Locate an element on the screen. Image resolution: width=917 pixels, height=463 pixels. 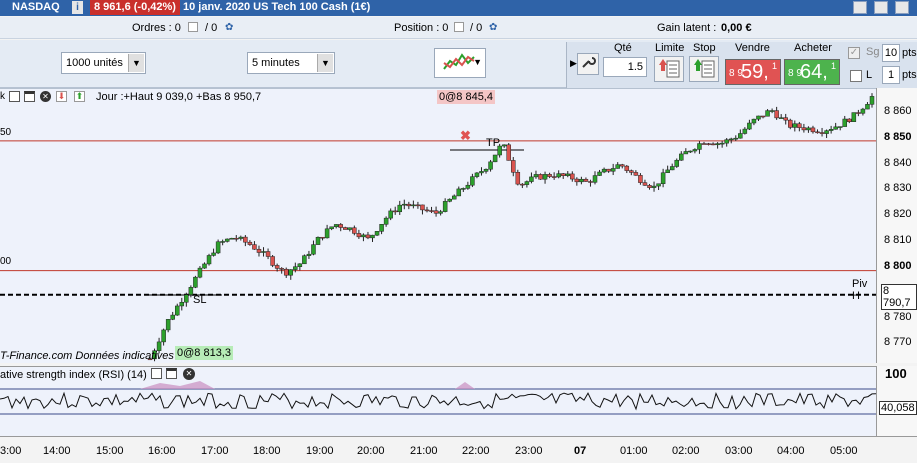
pts2-input: 1 is located at coordinates (891, 75).